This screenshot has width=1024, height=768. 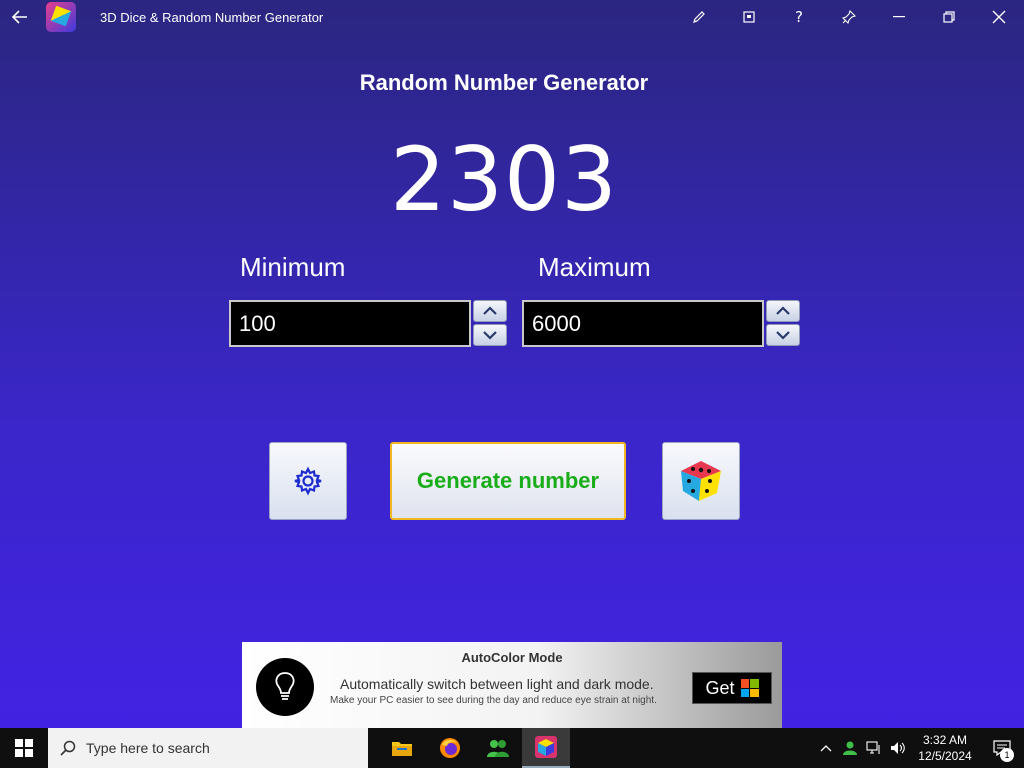 I want to click on file-explorer-icon, so click(x=402, y=748).